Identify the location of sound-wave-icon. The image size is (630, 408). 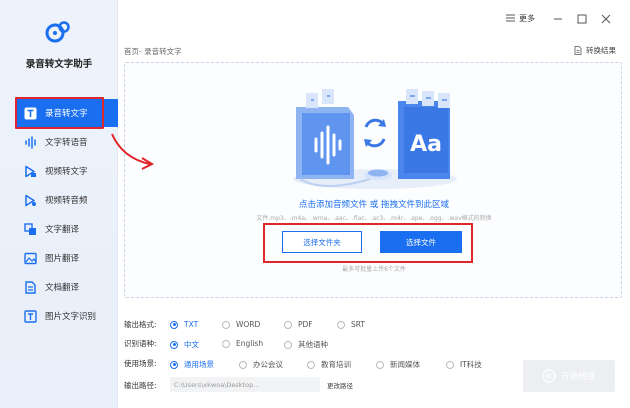
(30, 142).